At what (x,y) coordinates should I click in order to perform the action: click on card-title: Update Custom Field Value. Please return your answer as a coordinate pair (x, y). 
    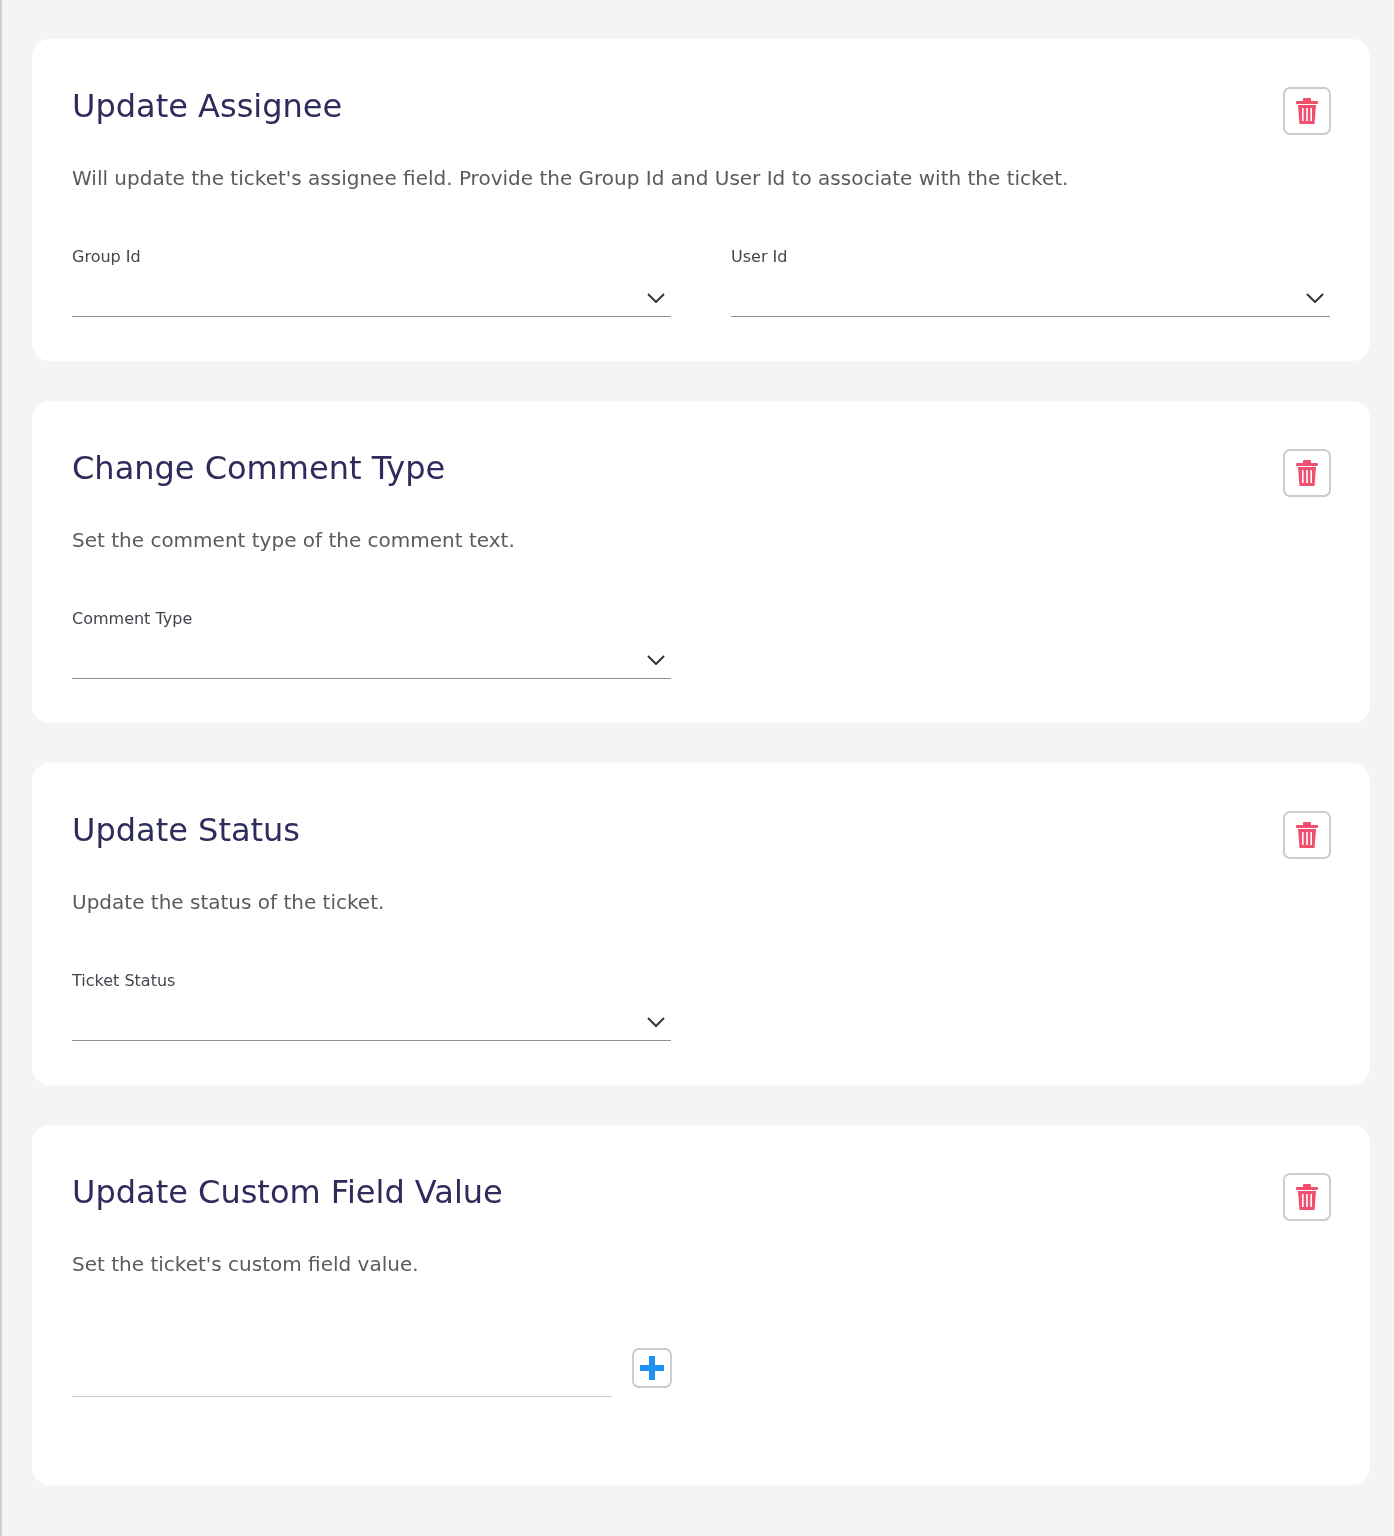
    Looking at the image, I should click on (287, 1192).